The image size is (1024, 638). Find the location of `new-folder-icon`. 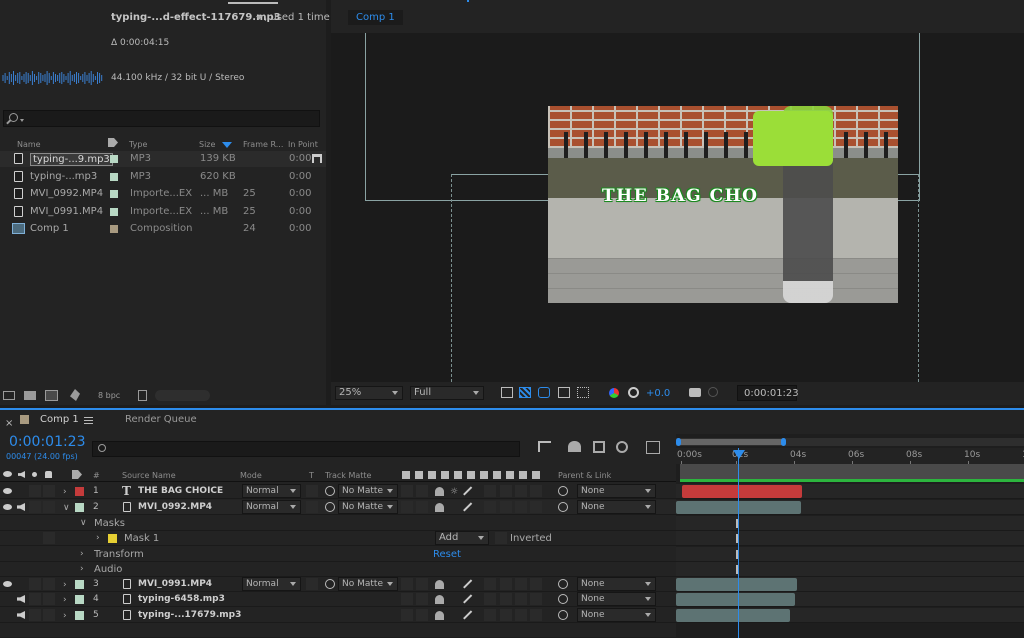

new-folder-icon is located at coordinates (30, 395).